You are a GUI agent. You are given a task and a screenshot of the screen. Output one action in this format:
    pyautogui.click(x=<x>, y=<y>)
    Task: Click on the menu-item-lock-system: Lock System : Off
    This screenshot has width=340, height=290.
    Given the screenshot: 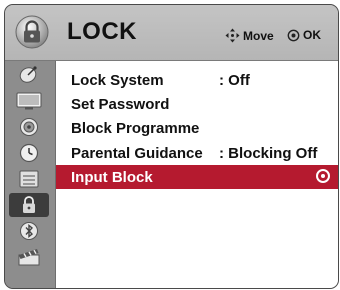 What is the action you would take?
    pyautogui.click(x=197, y=80)
    